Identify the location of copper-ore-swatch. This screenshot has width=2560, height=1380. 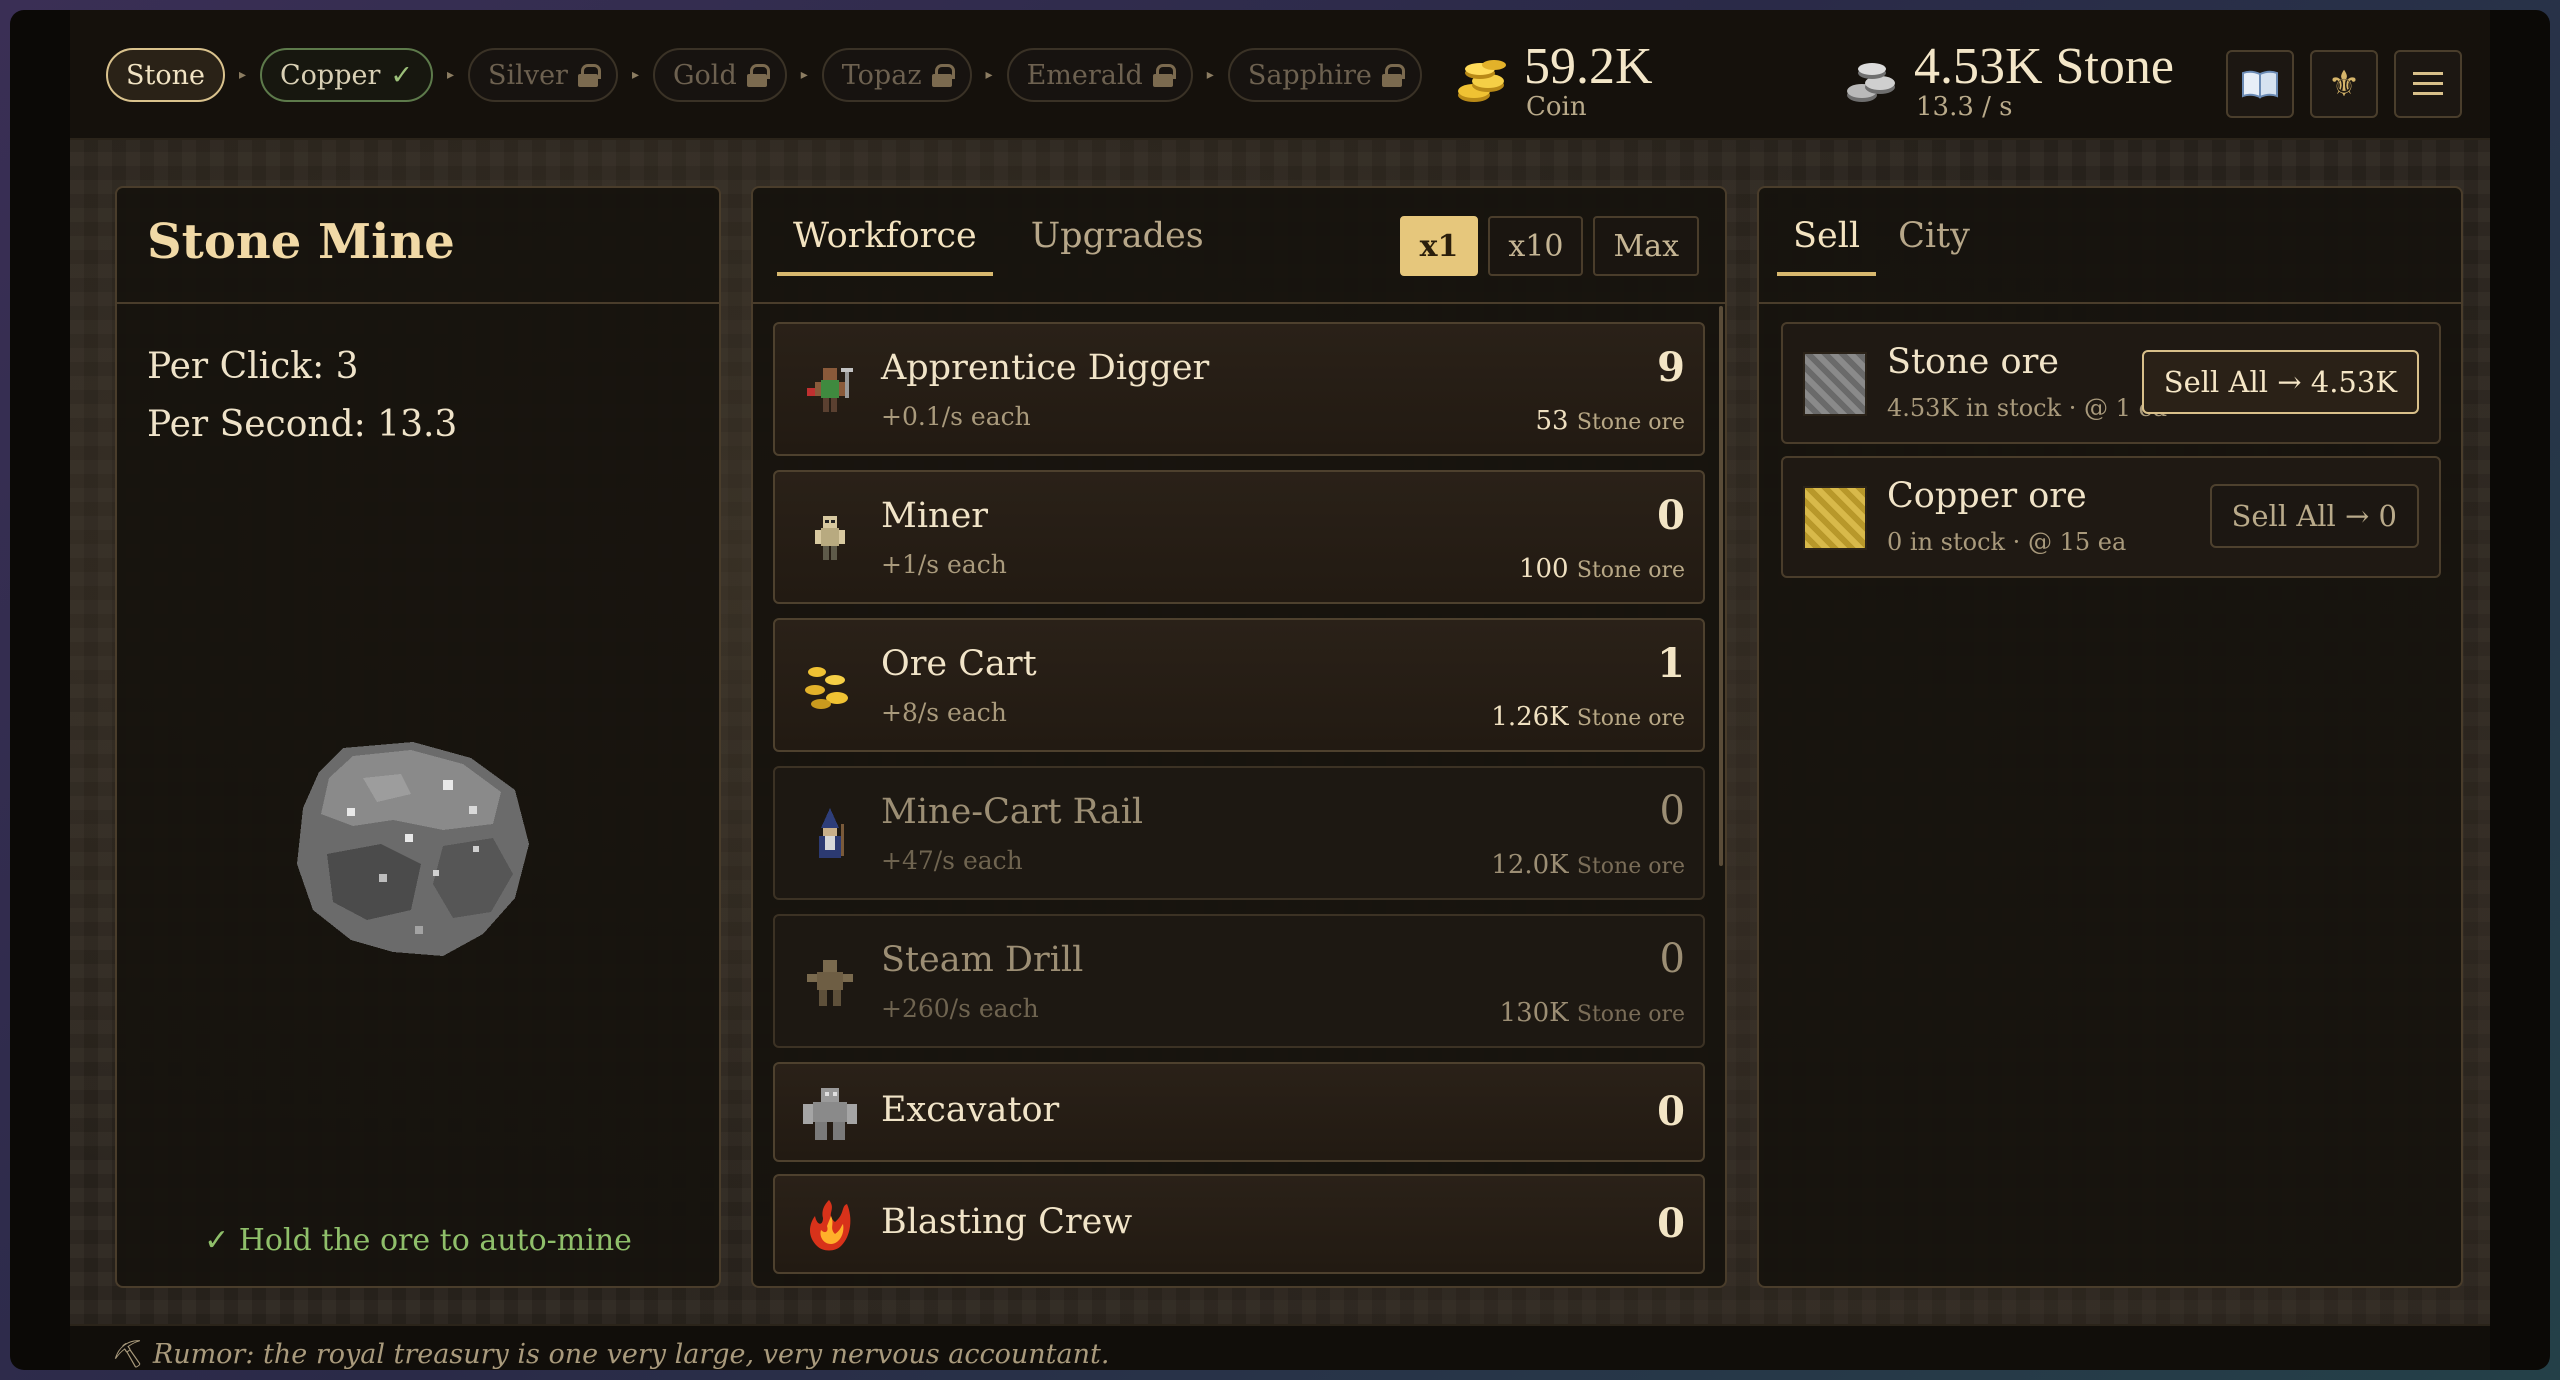
(1835, 518).